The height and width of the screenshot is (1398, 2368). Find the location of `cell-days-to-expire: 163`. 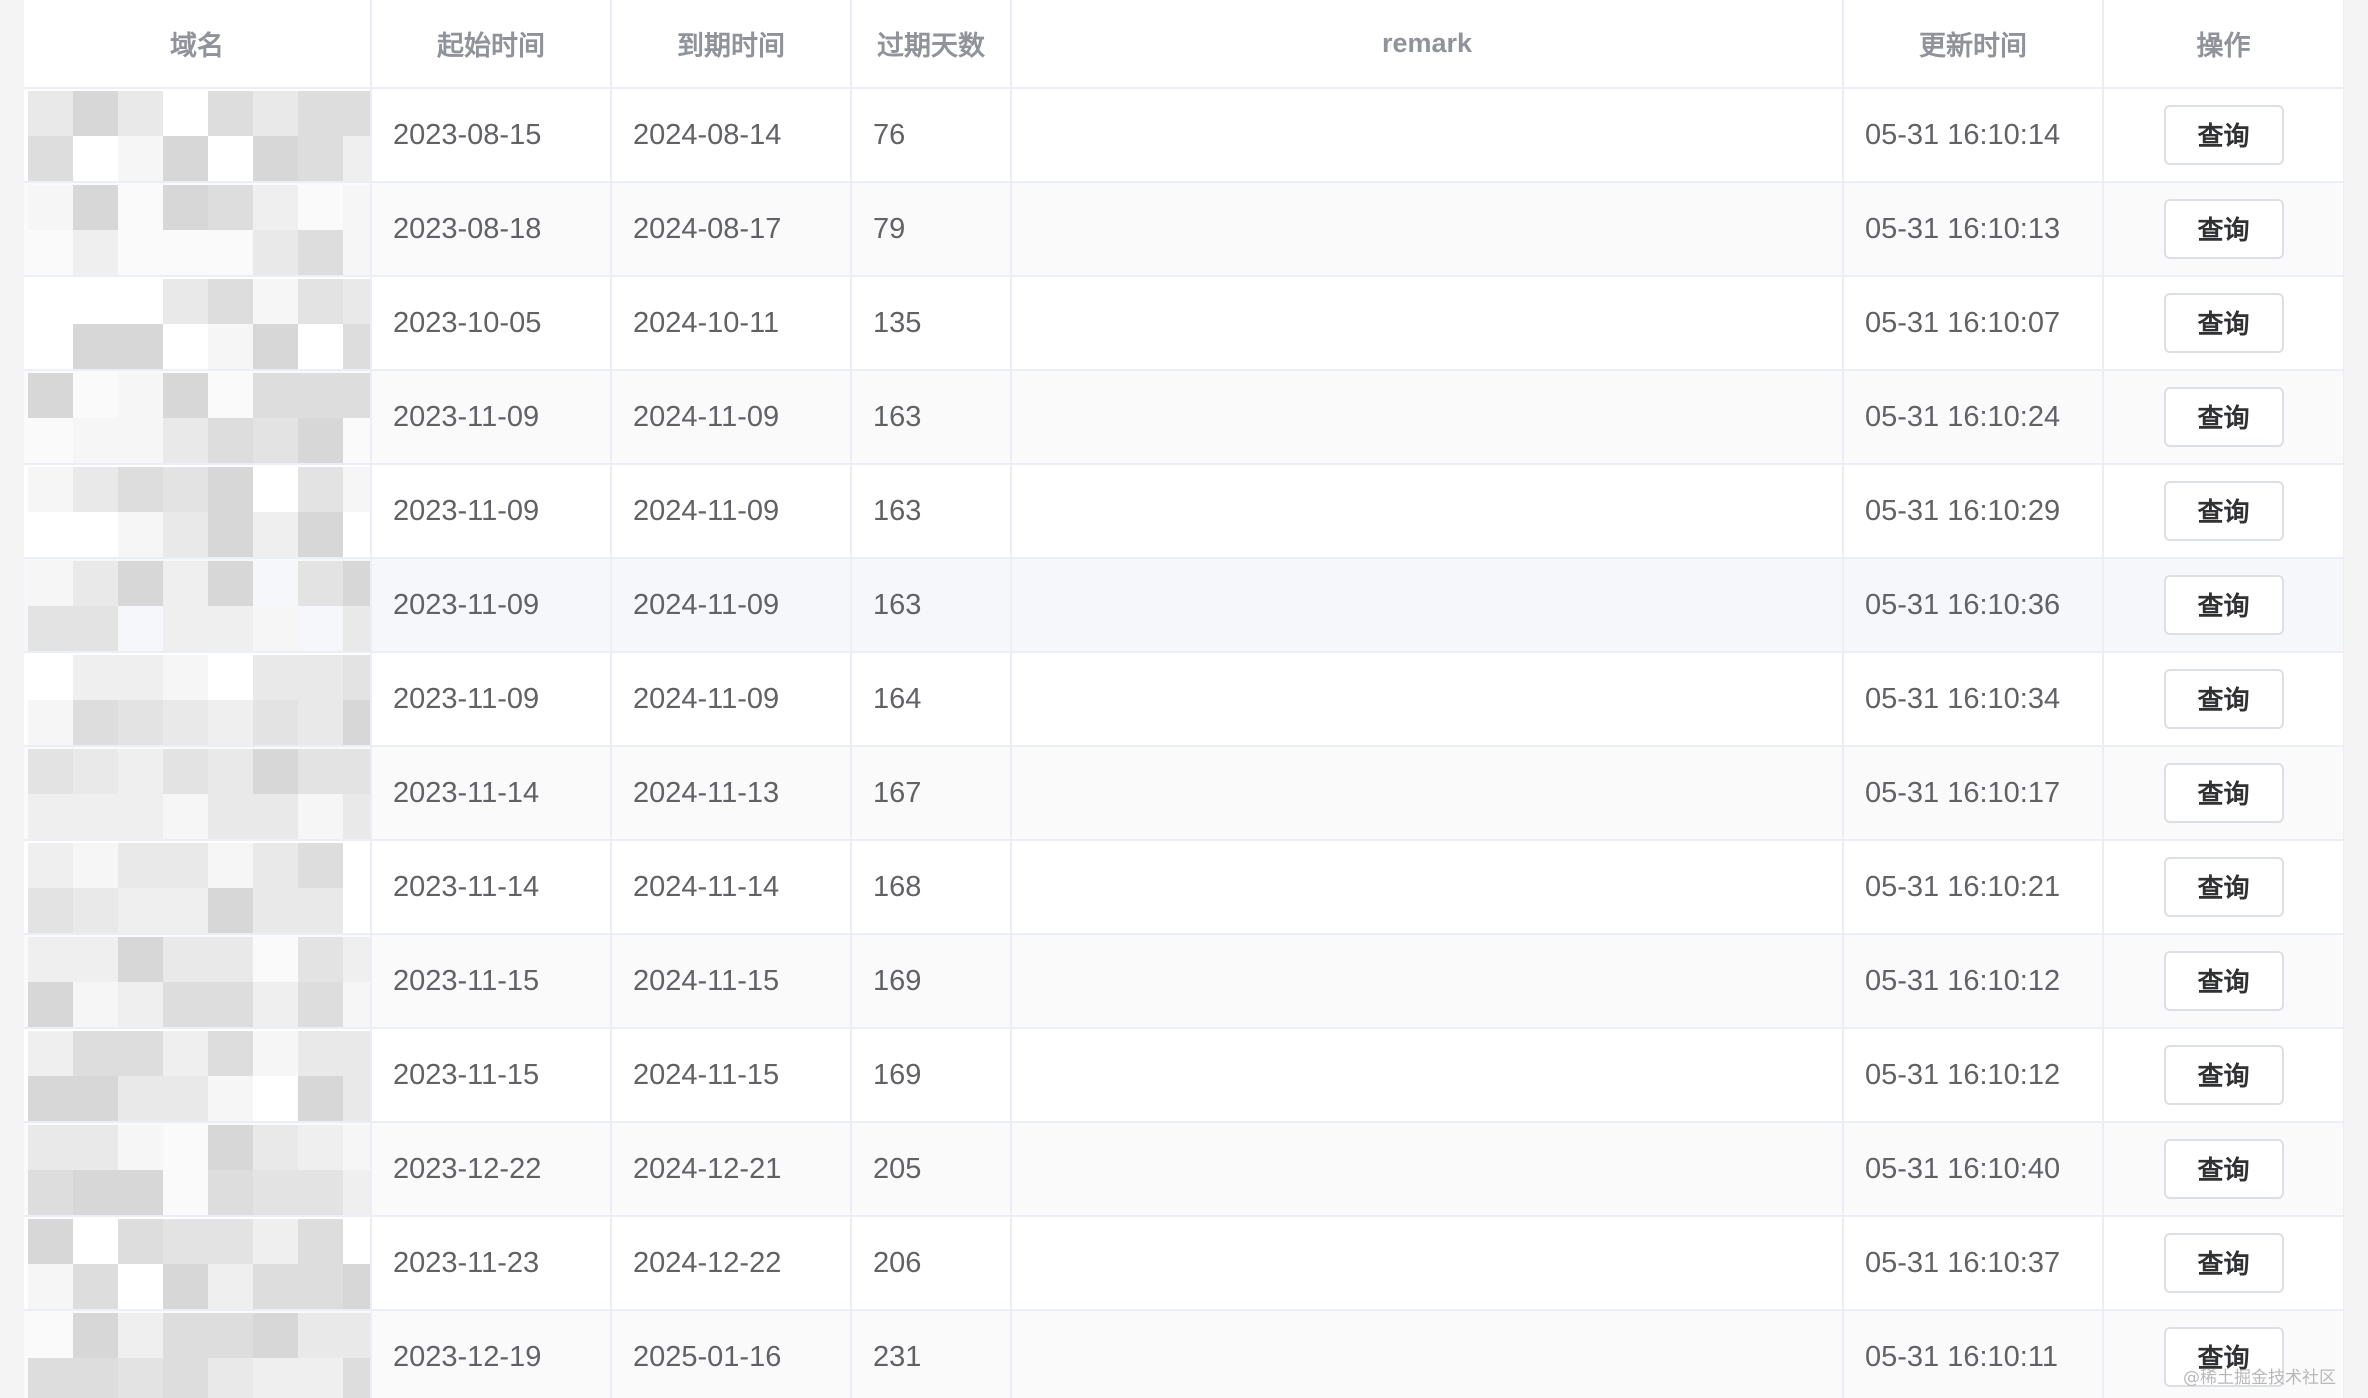

cell-days-to-expire: 163 is located at coordinates (931, 605).